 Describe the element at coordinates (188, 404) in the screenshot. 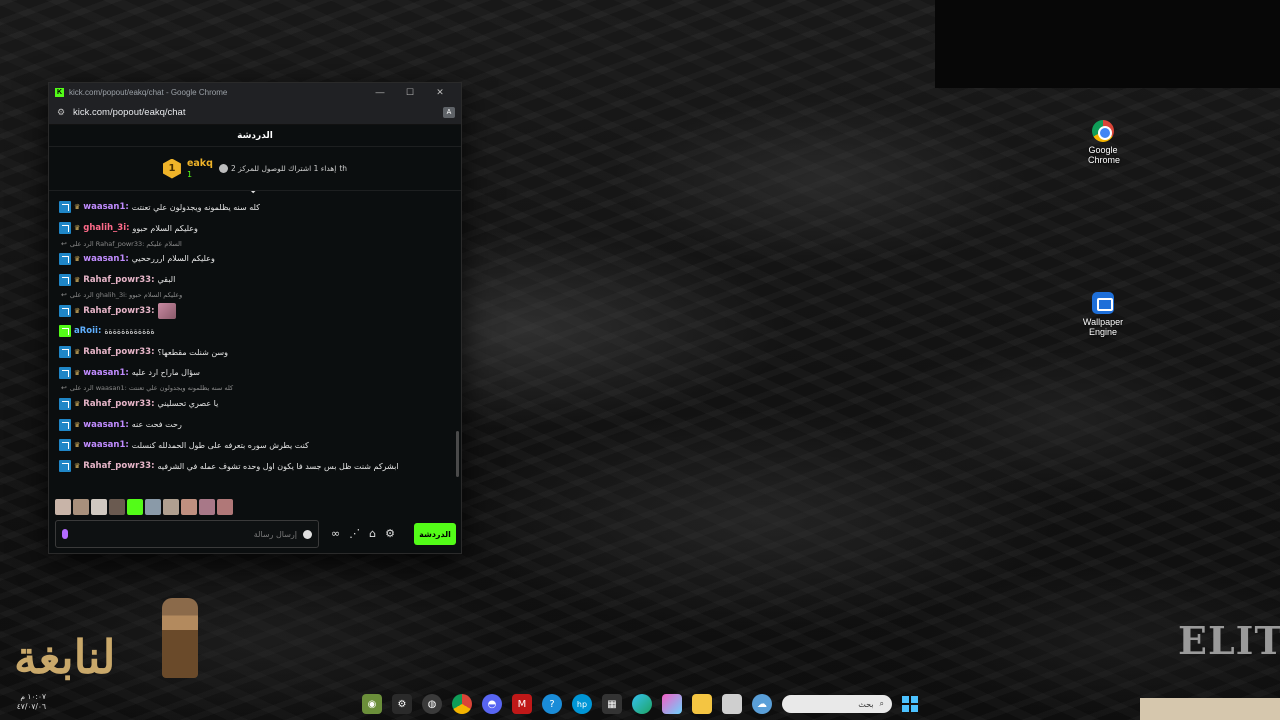

I see `chat-message-text: يا عصري تحسليني` at that location.